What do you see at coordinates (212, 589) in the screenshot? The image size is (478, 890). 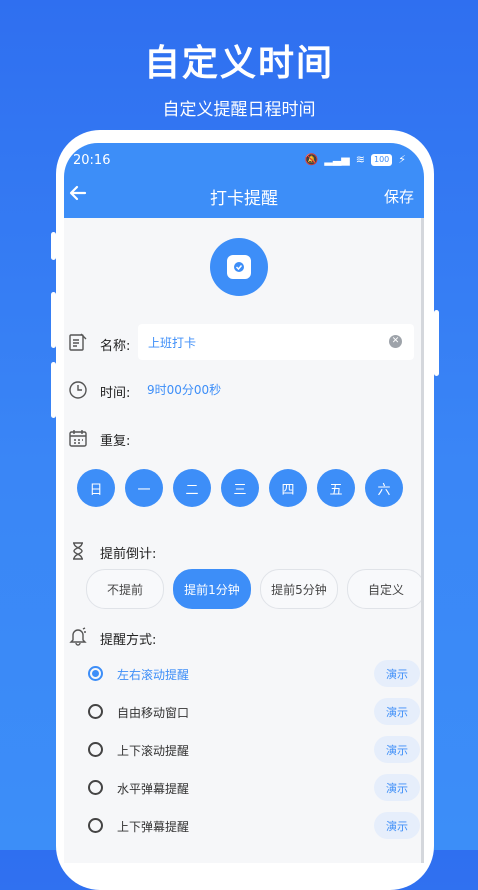 I see `countdown-option-1min: 提前1分钟` at bounding box center [212, 589].